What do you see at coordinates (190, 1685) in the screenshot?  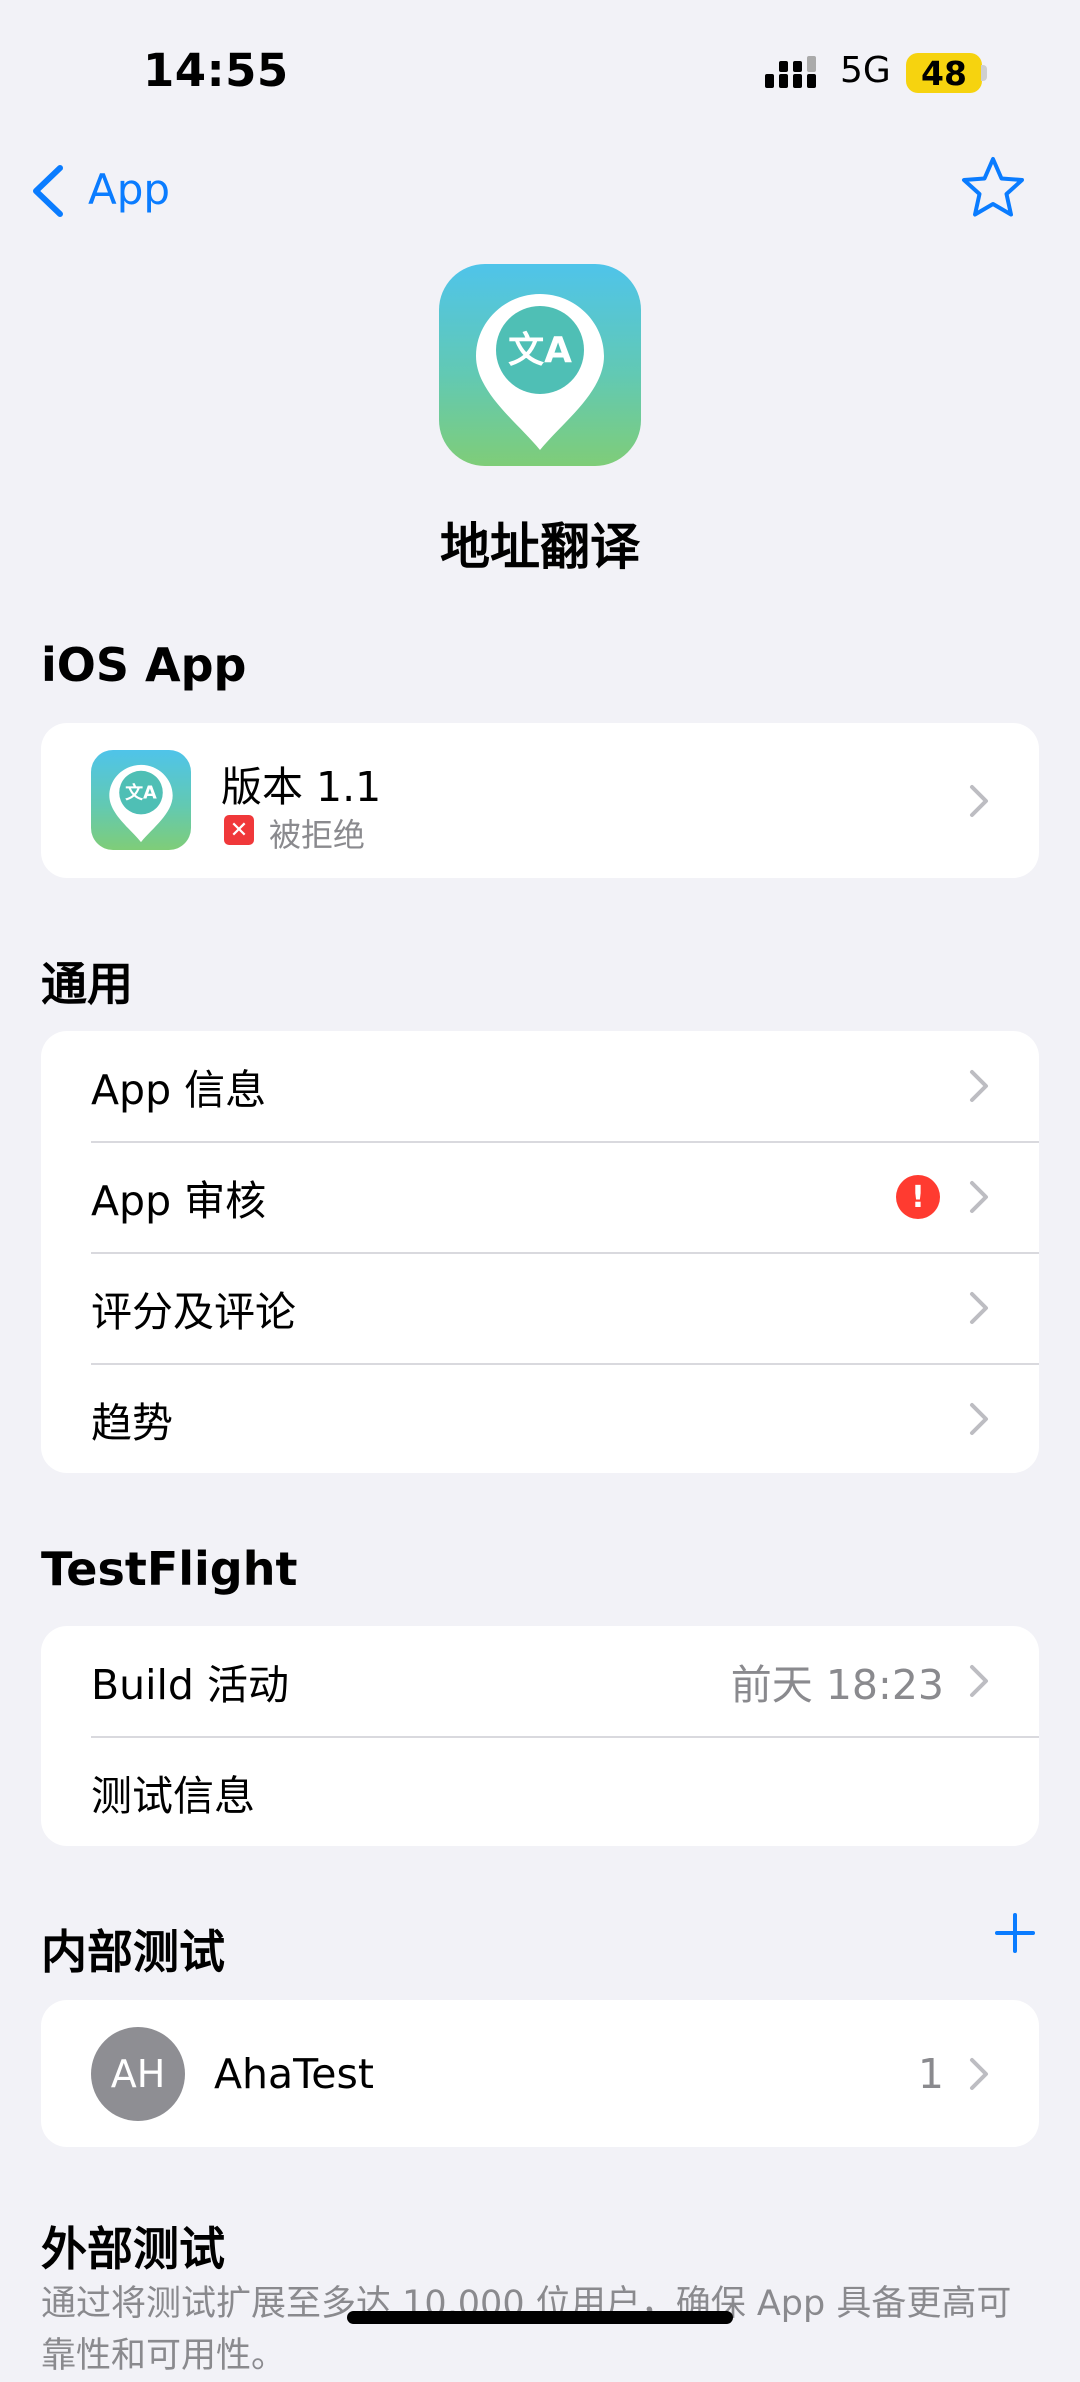 I see `row-label: Build 活动` at bounding box center [190, 1685].